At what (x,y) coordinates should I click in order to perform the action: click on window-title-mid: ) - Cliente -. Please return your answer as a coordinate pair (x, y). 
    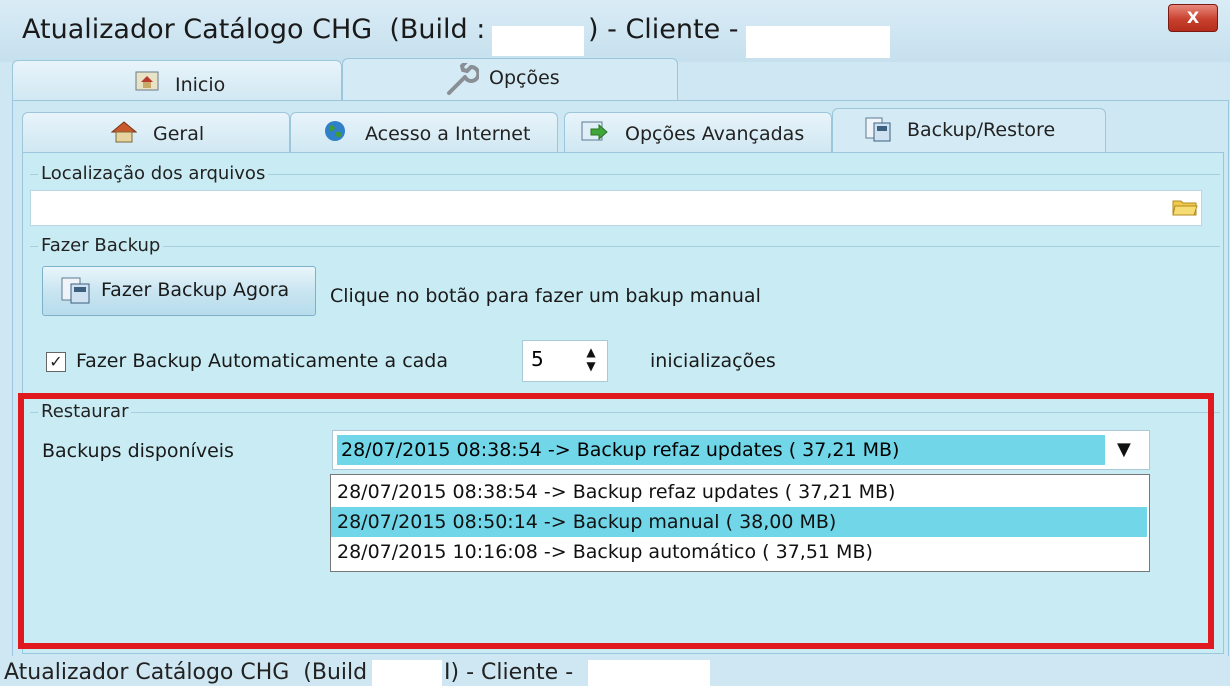
    Looking at the image, I should click on (663, 29).